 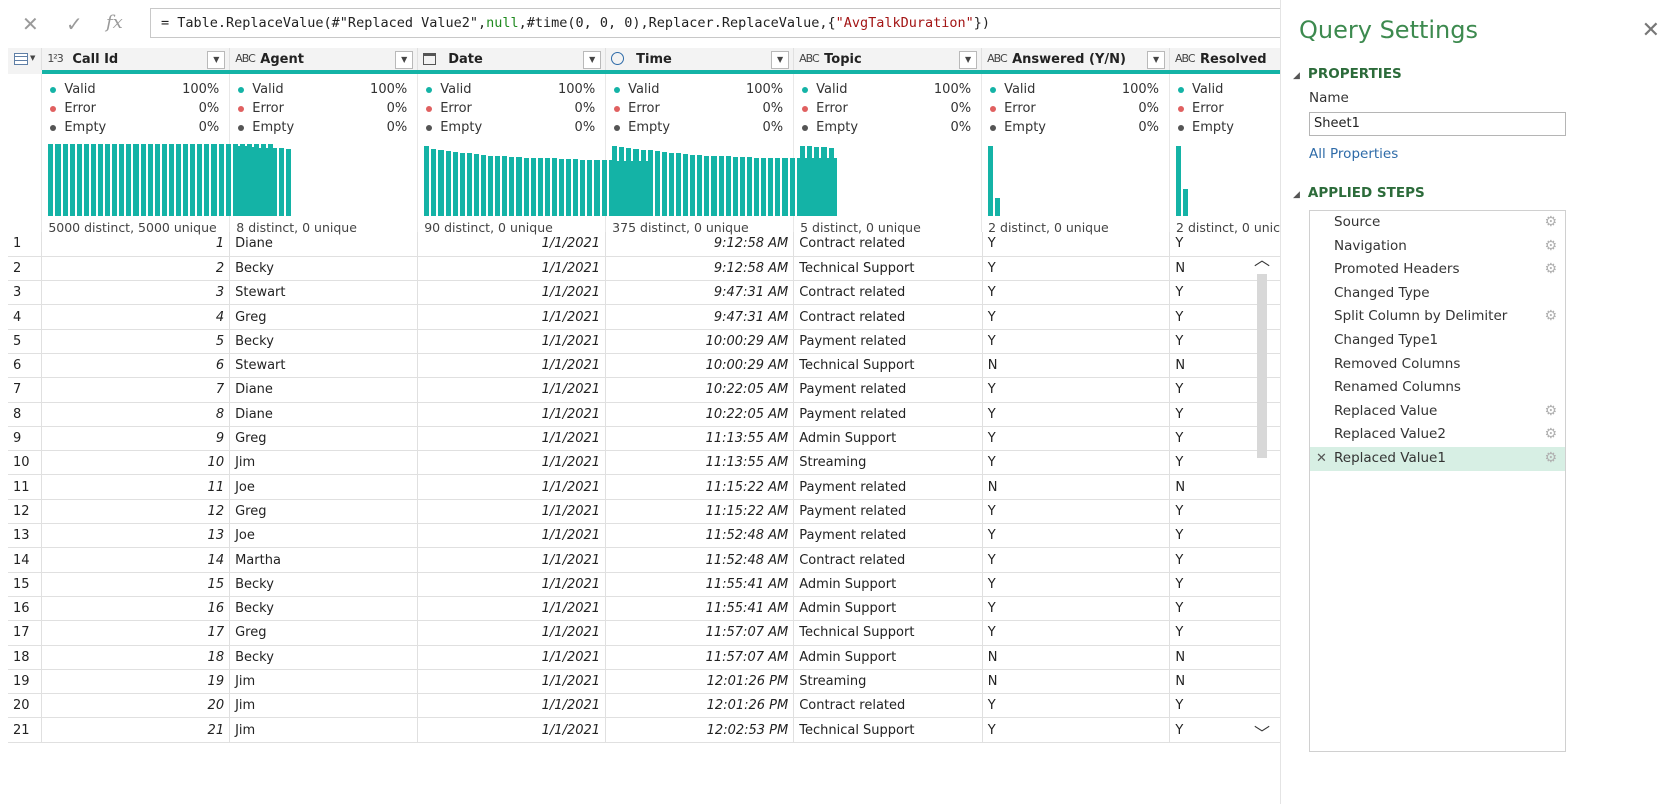 What do you see at coordinates (700, 706) in the screenshot?
I see `table-cell: 12:01:26 PM` at bounding box center [700, 706].